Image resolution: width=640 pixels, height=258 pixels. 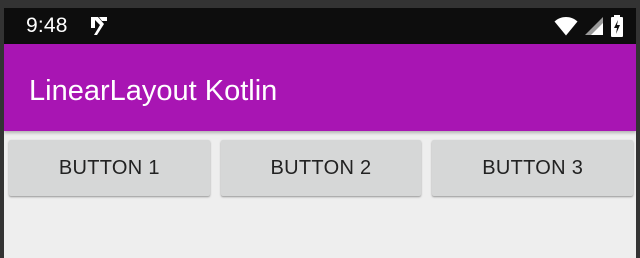 What do you see at coordinates (99, 26) in the screenshot?
I see `app-notification-icon` at bounding box center [99, 26].